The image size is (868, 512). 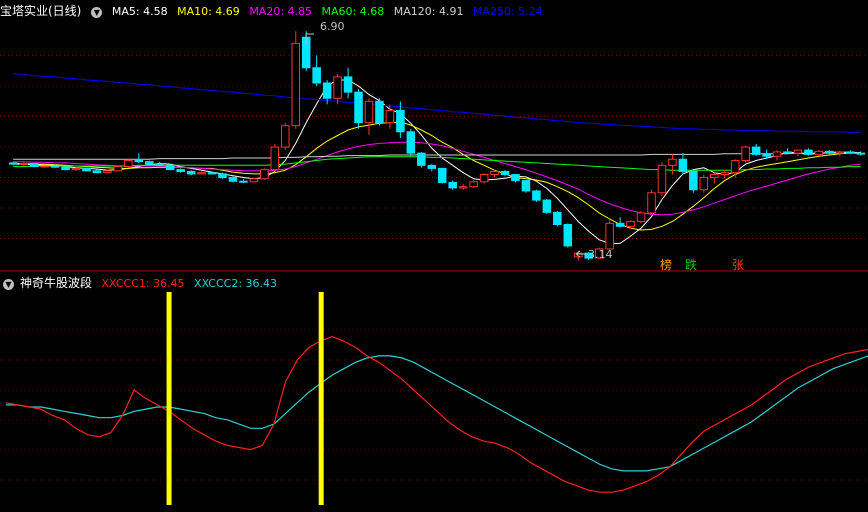 I want to click on low-marker: 3.14, so click(x=594, y=254).